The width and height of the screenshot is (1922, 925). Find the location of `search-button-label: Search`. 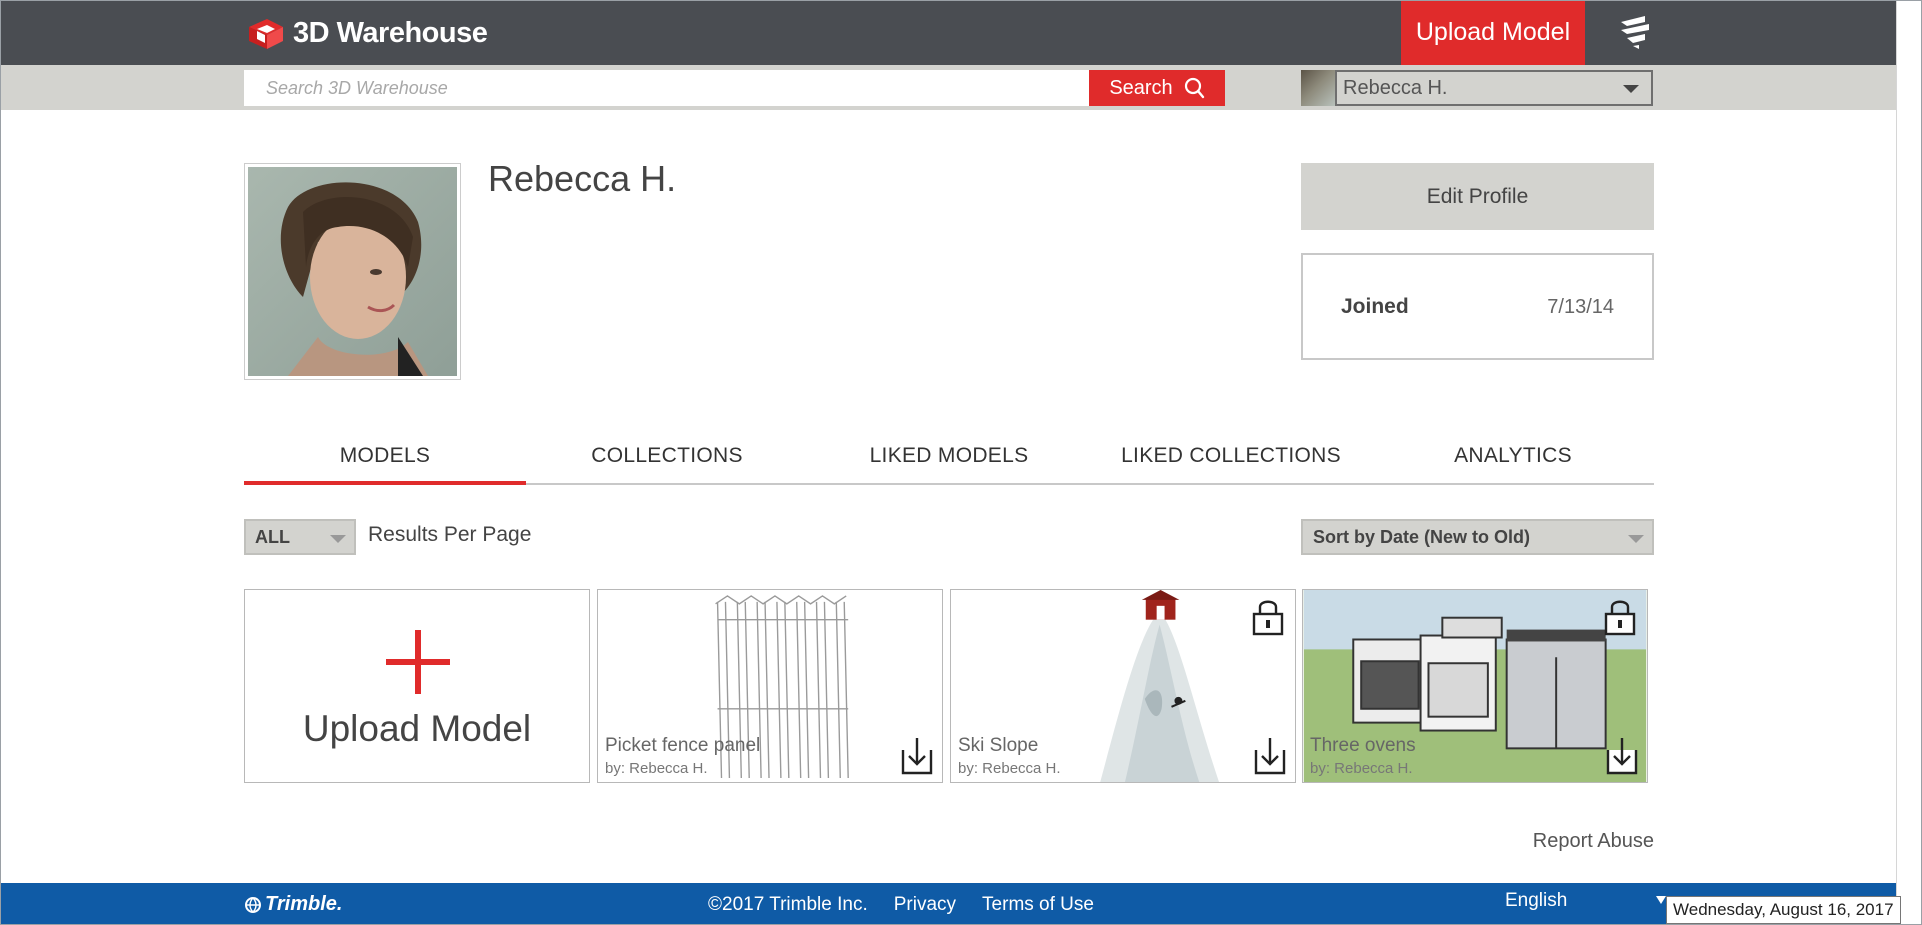

search-button-label: Search is located at coordinates (1141, 87).